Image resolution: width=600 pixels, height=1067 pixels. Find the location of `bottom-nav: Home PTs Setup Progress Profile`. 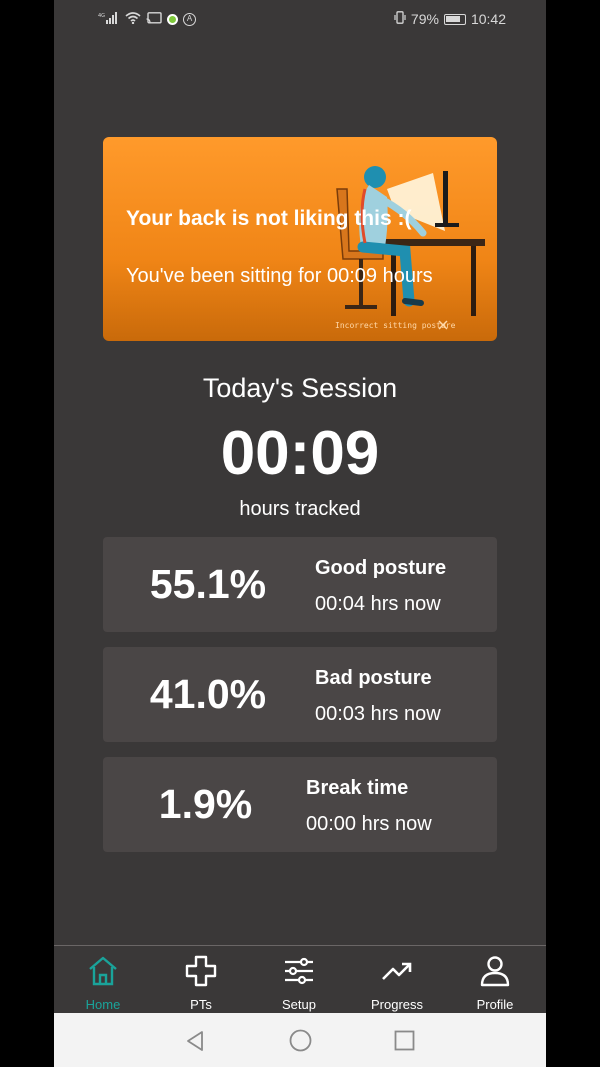

bottom-nav: Home PTs Setup Progress Profile is located at coordinates (300, 979).